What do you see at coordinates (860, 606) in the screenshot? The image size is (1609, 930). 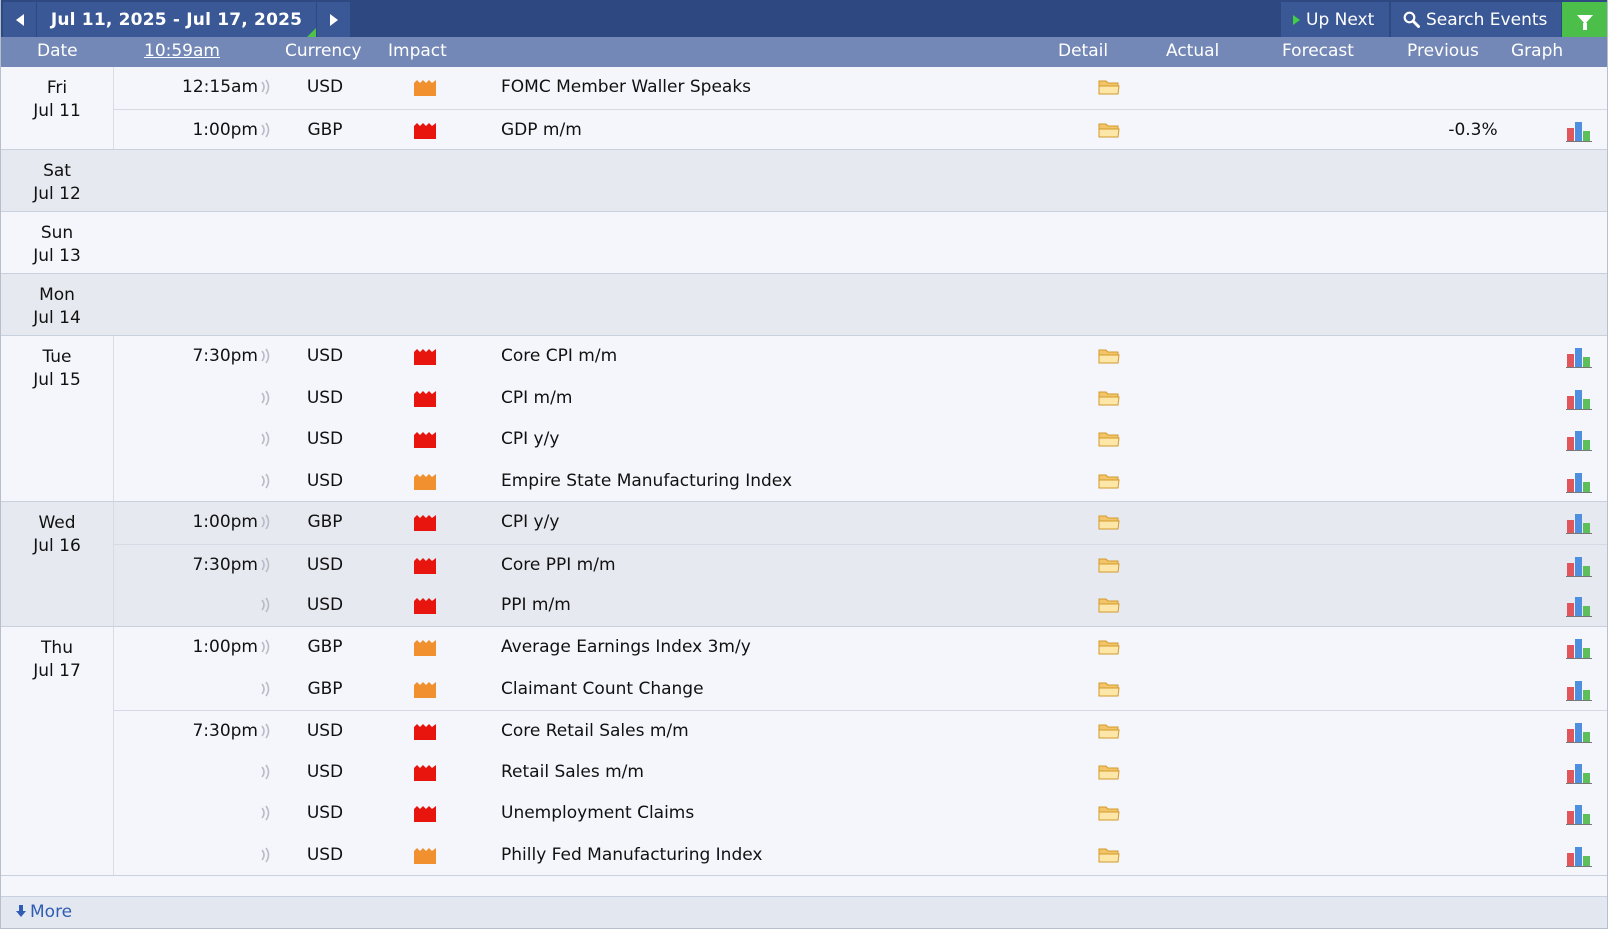 I see `event-row: USD PPI m/m` at bounding box center [860, 606].